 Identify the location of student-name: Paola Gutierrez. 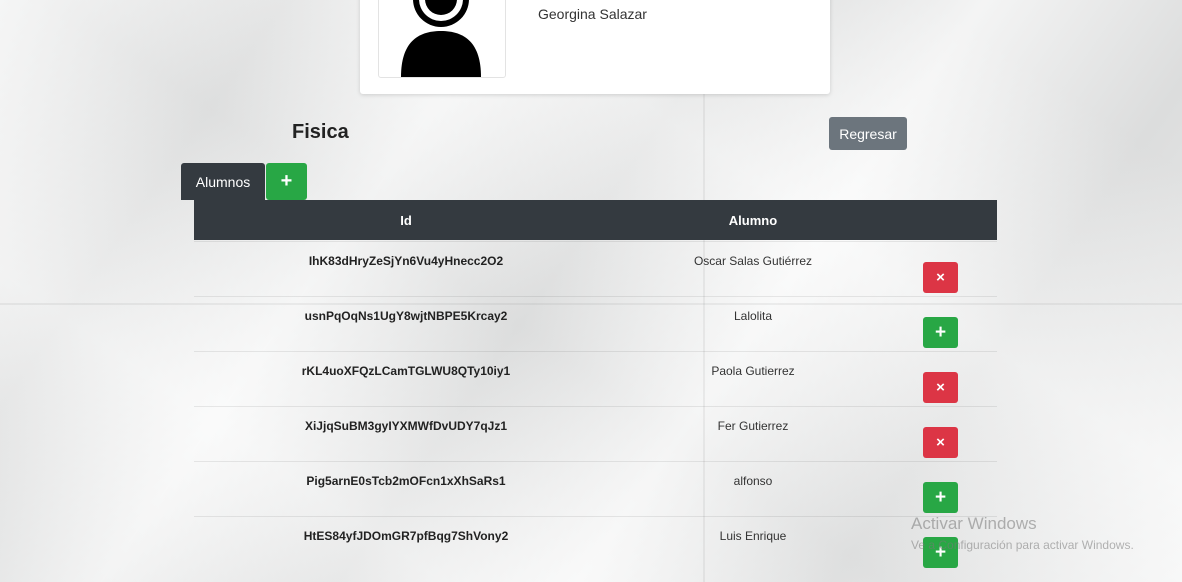
(753, 371).